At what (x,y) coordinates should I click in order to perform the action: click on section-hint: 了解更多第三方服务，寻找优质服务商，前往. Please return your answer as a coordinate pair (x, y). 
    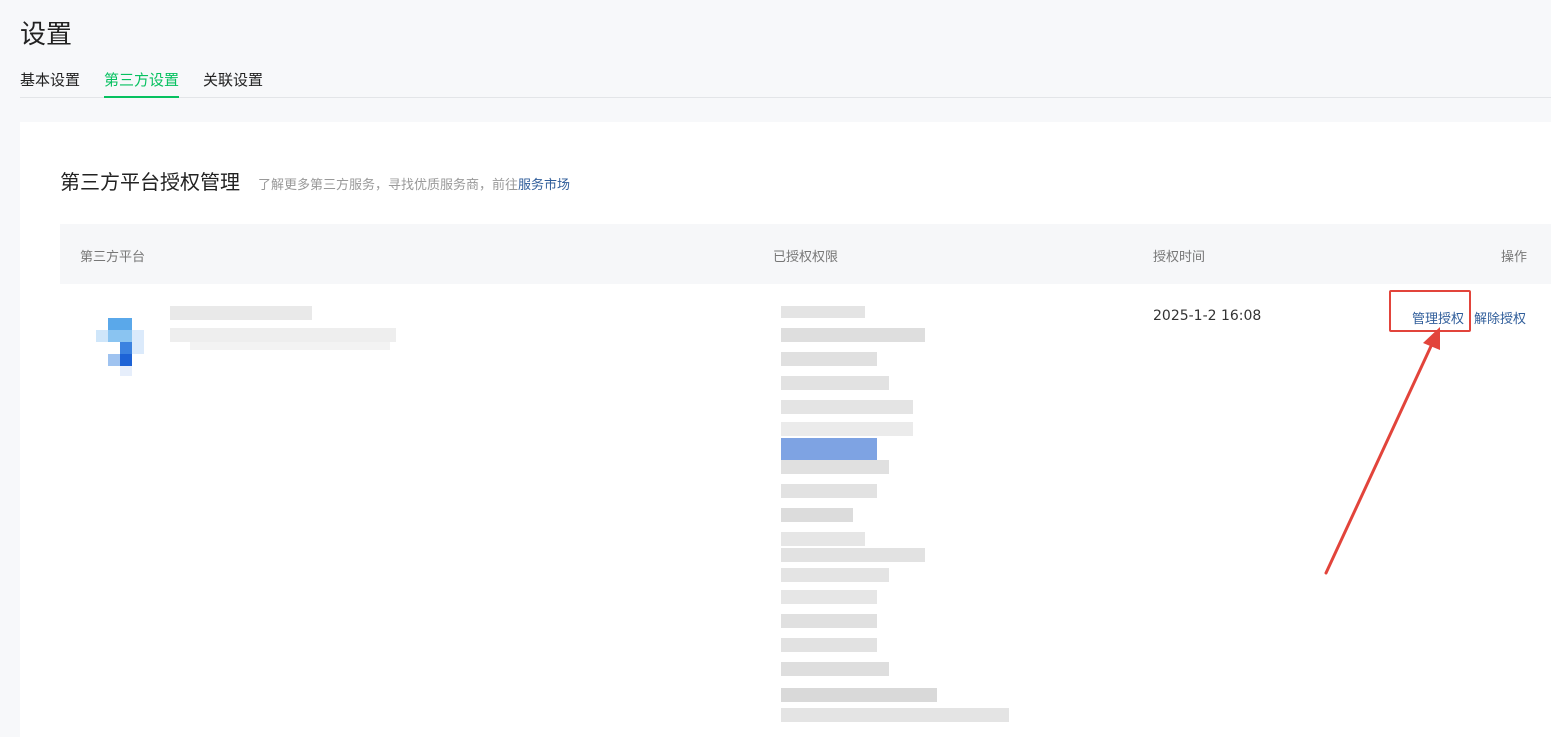
    Looking at the image, I should click on (388, 185).